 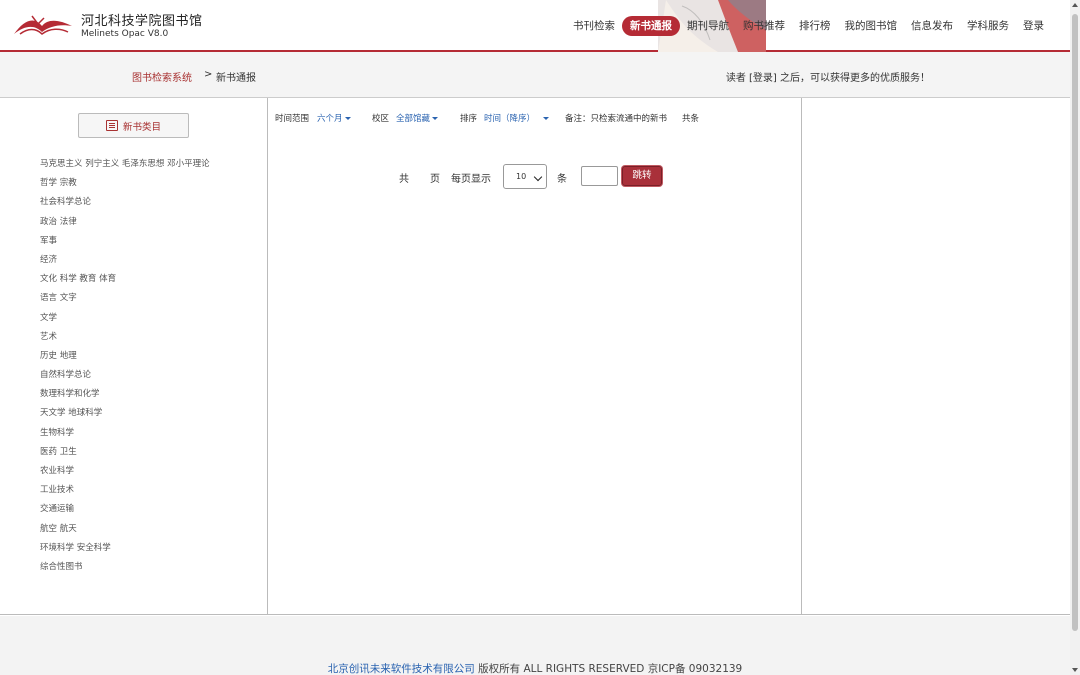 I want to click on nav-announcements: 信息发布, so click(x=932, y=26).